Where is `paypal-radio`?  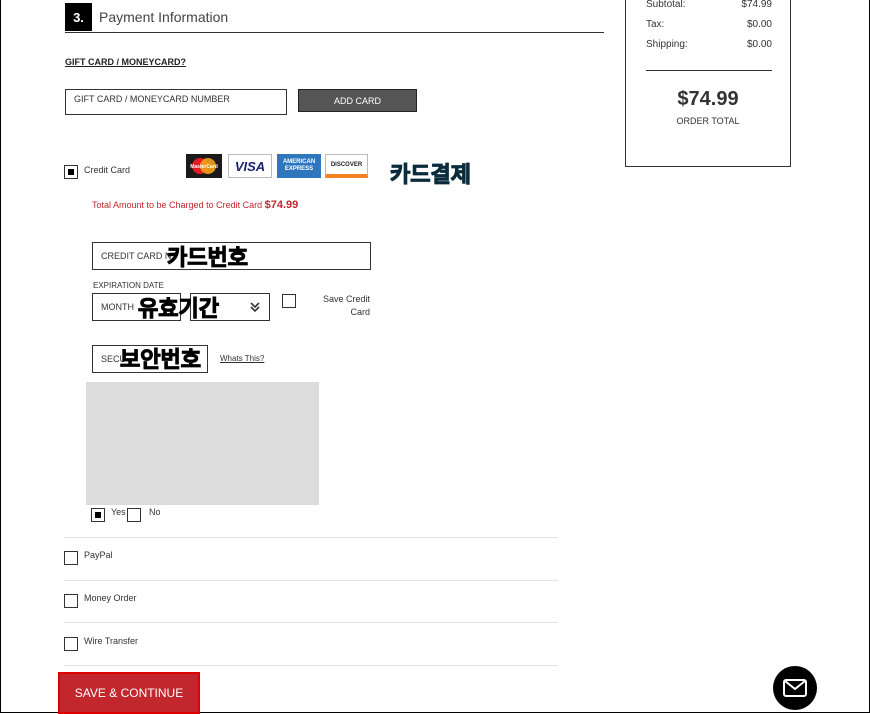 paypal-radio is located at coordinates (71, 558).